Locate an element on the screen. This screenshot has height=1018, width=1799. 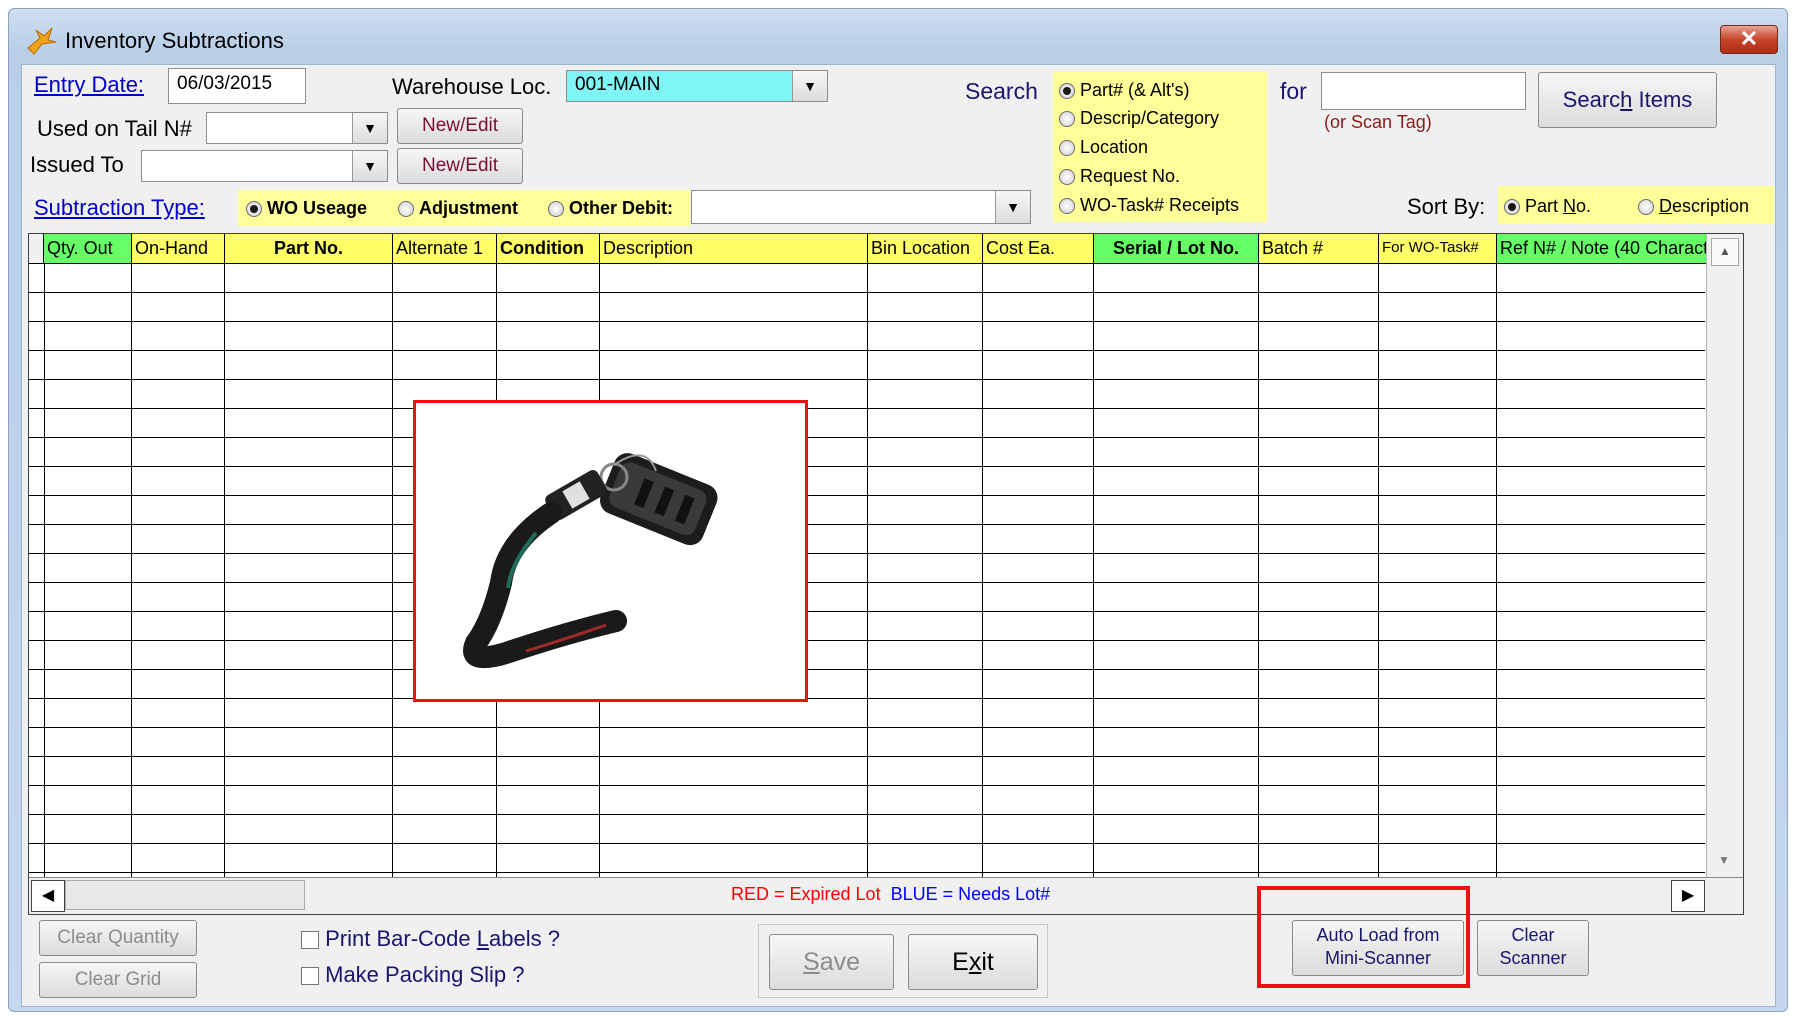
tail-new-edit-button: New/Edit is located at coordinates (460, 126).